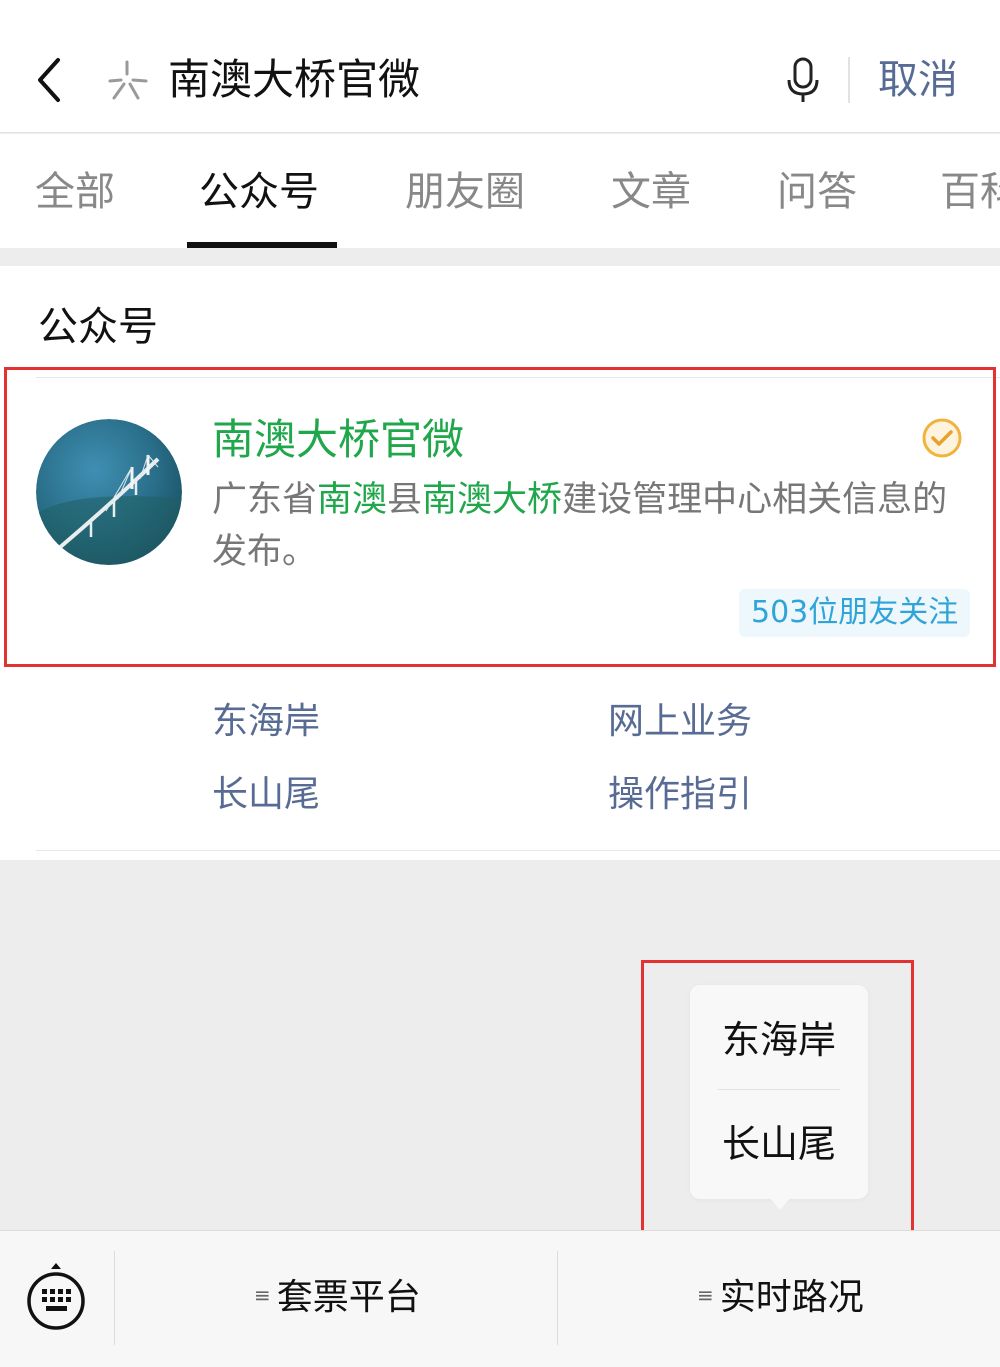 This screenshot has height=1367, width=1000. I want to click on microphone-icon, so click(803, 80).